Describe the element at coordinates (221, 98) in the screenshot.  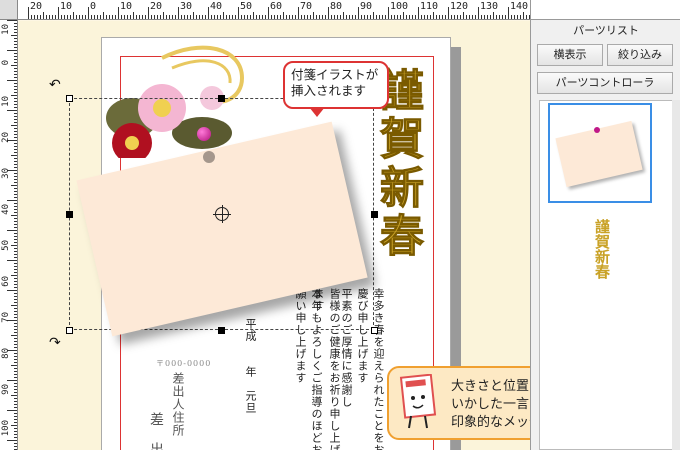
I see `resize-handle-top` at that location.